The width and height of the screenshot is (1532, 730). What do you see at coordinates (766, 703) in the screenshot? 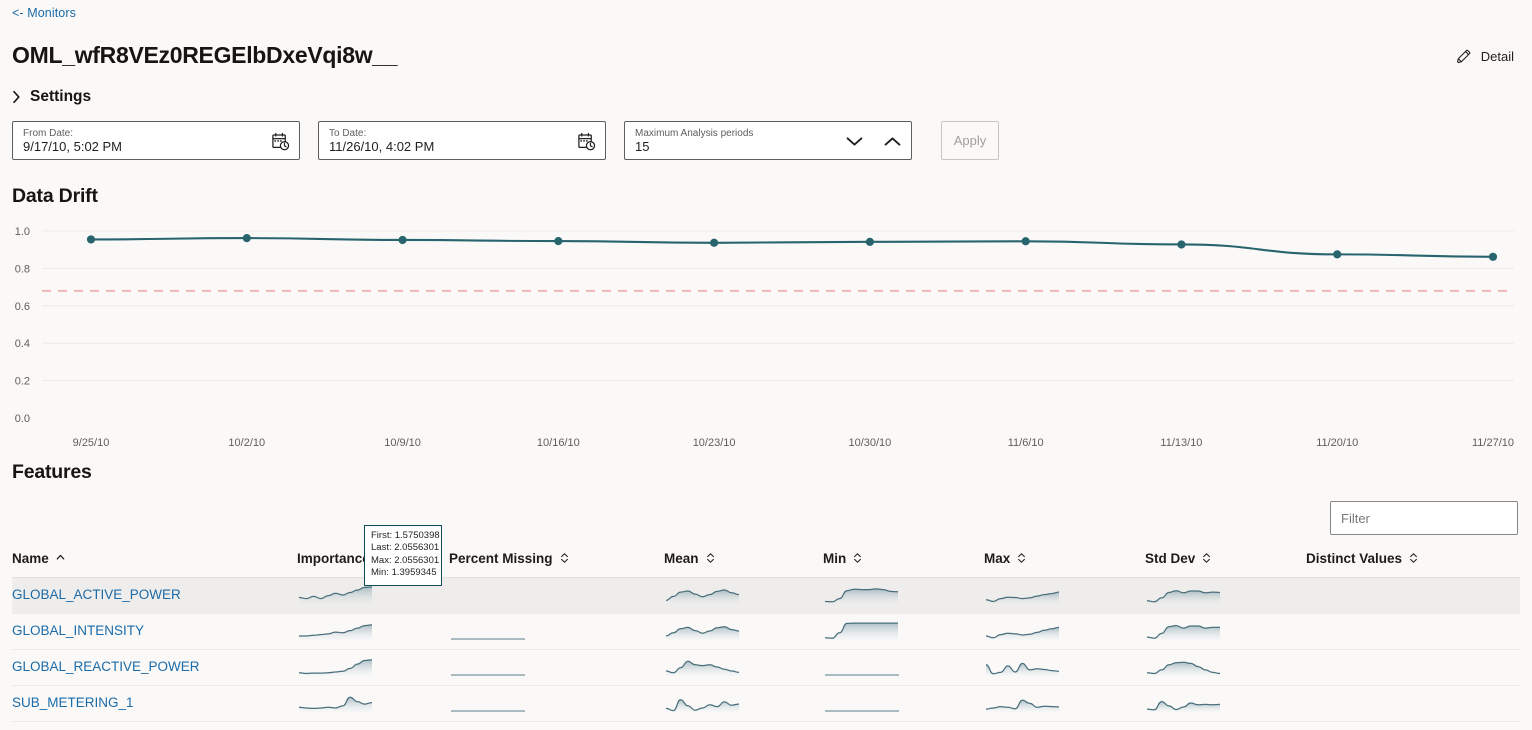
I see `table-row: SUB_METERING_1` at bounding box center [766, 703].